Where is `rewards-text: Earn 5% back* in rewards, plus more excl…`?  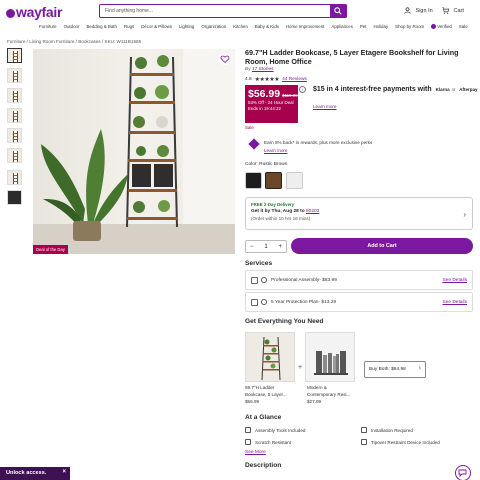 rewards-text: Earn 5% back* in rewards, plus more excl… is located at coordinates (318, 142).